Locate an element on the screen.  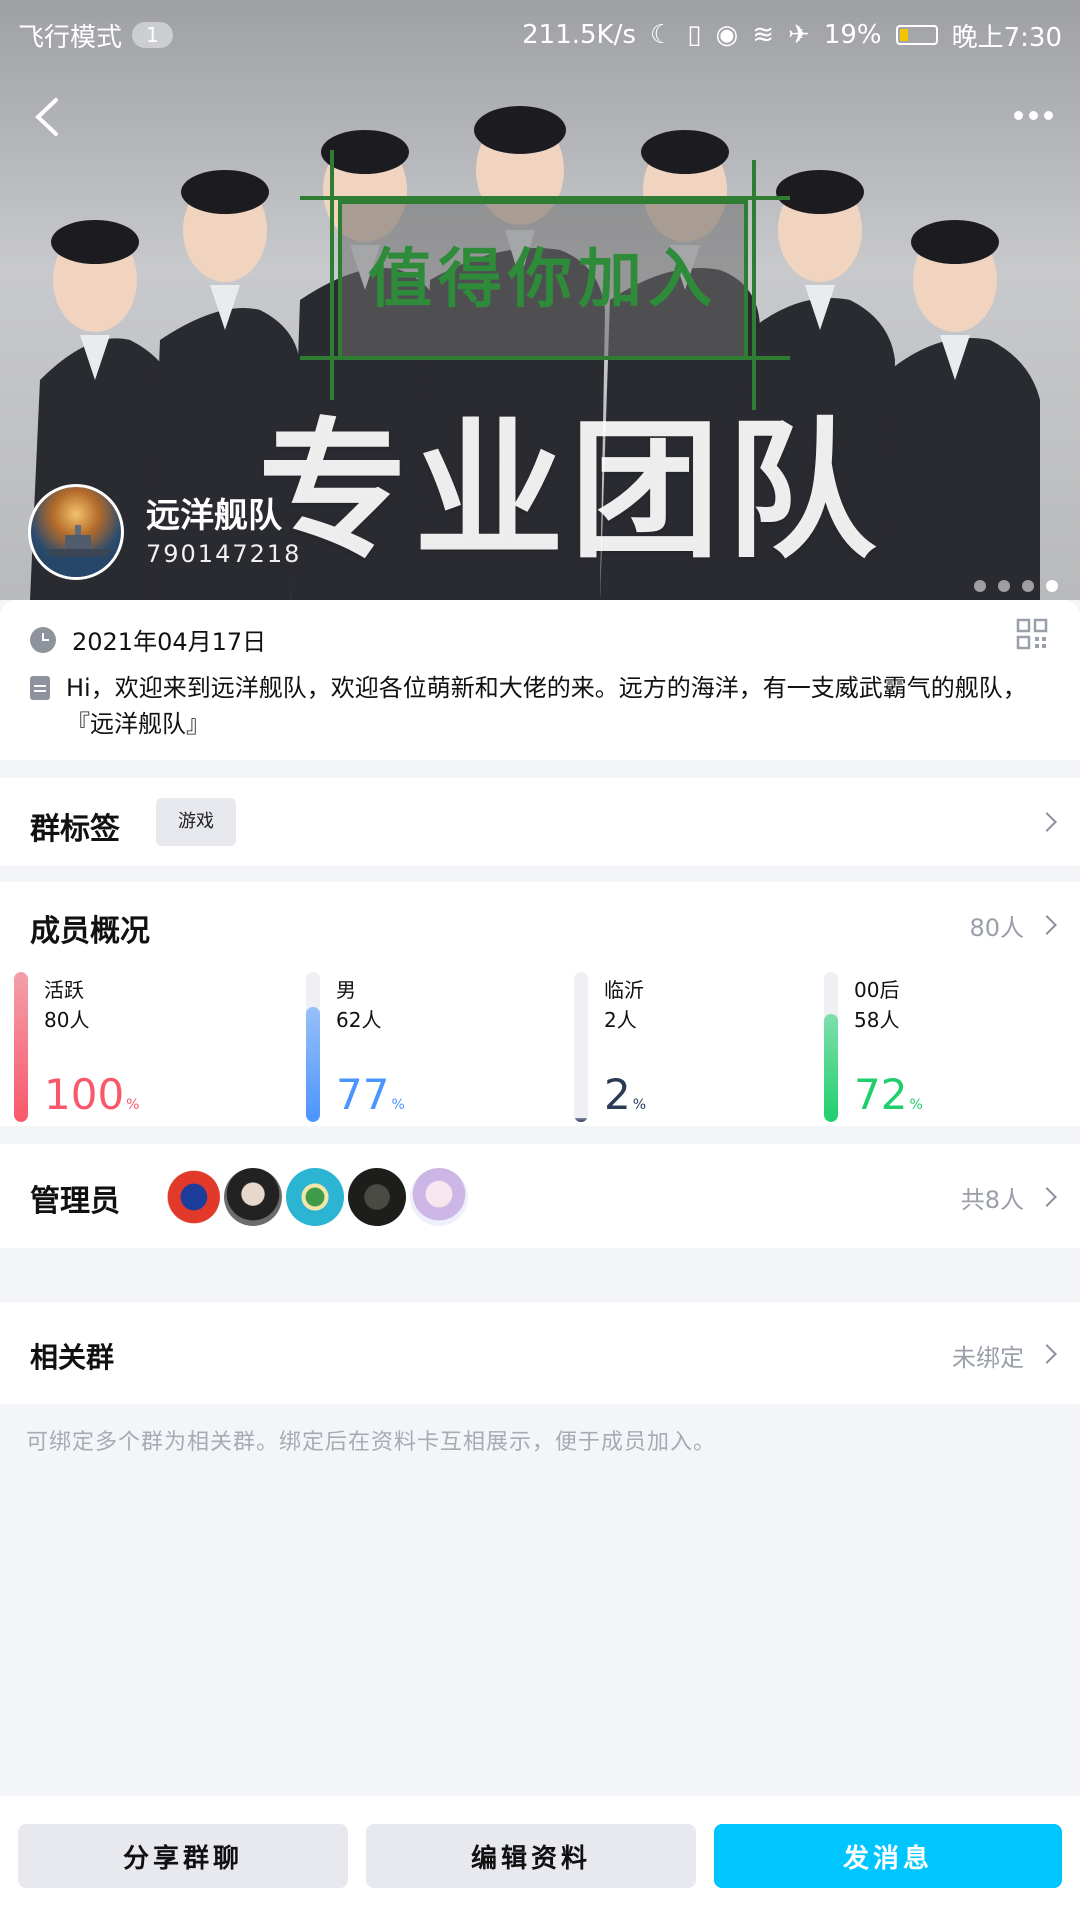
related-hint: 可绑定多个群为相关群。绑定后在资料卡互相展示，便于成员加入。 is located at coordinates (371, 1442).